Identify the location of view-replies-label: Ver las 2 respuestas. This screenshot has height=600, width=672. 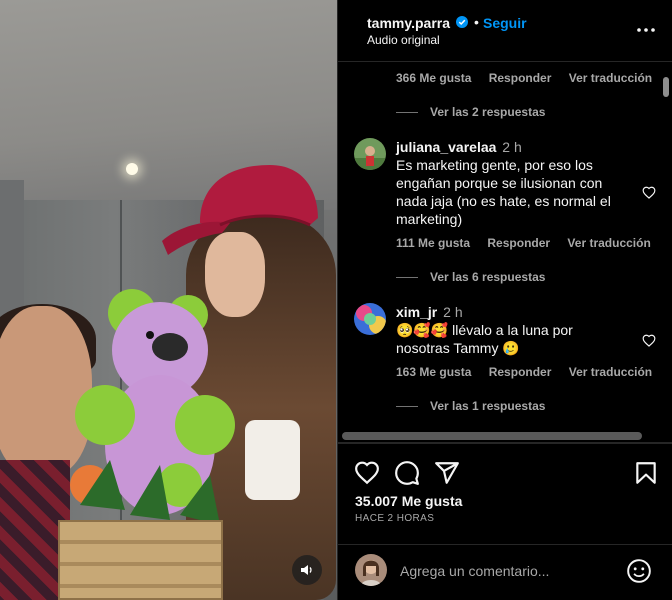
(488, 112).